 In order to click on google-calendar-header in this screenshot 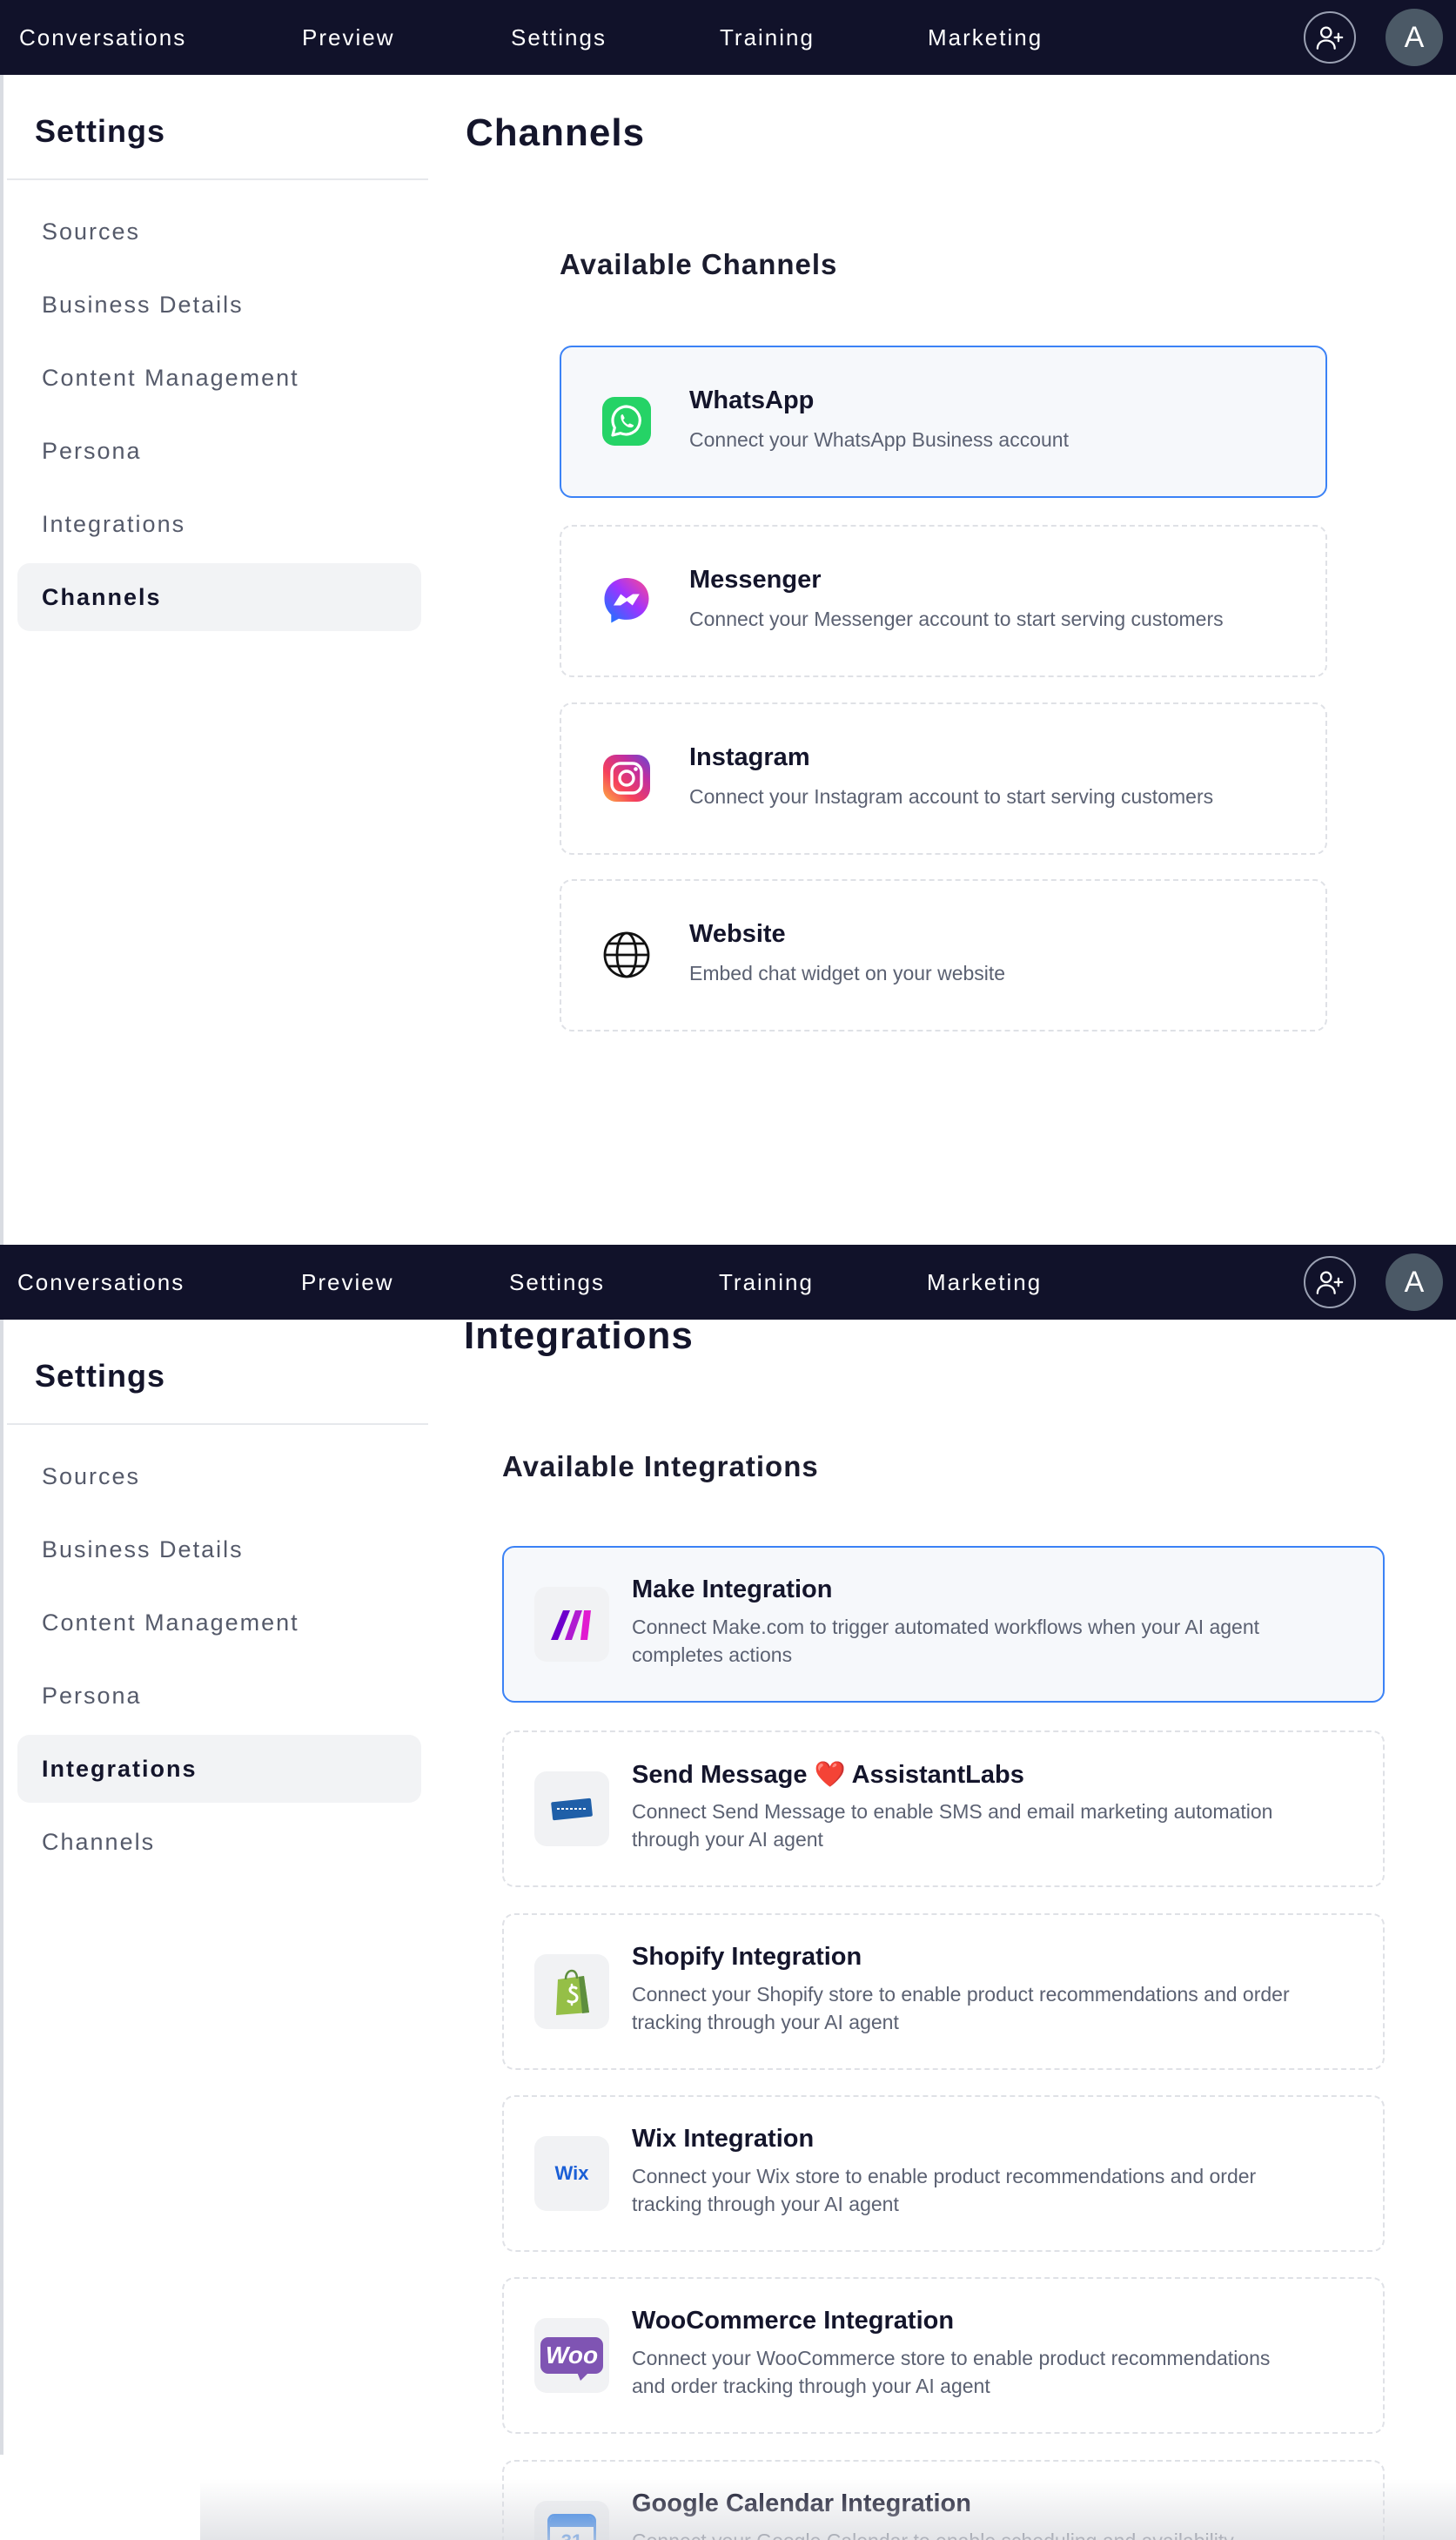, I will do `click(572, 2521)`.